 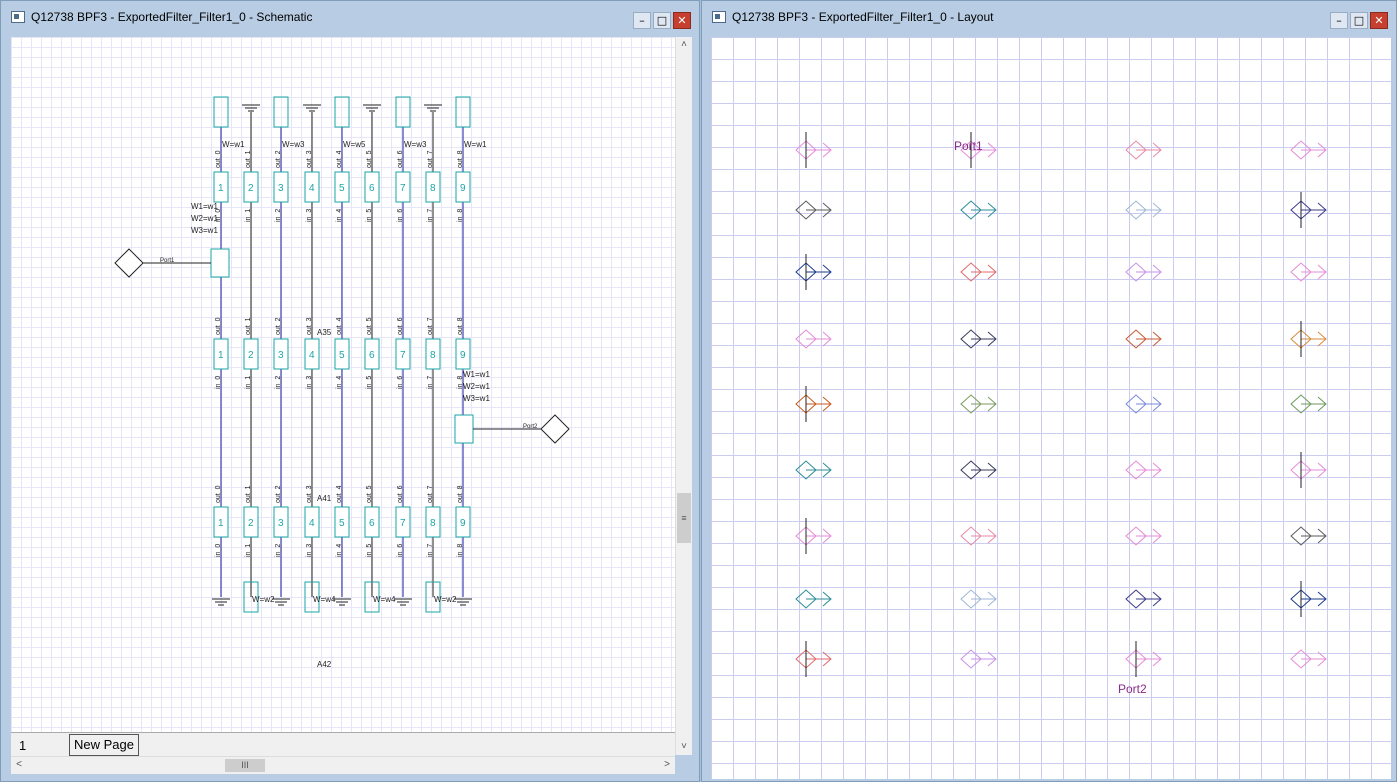 I want to click on port1-label: Port1, so click(x=167, y=261).